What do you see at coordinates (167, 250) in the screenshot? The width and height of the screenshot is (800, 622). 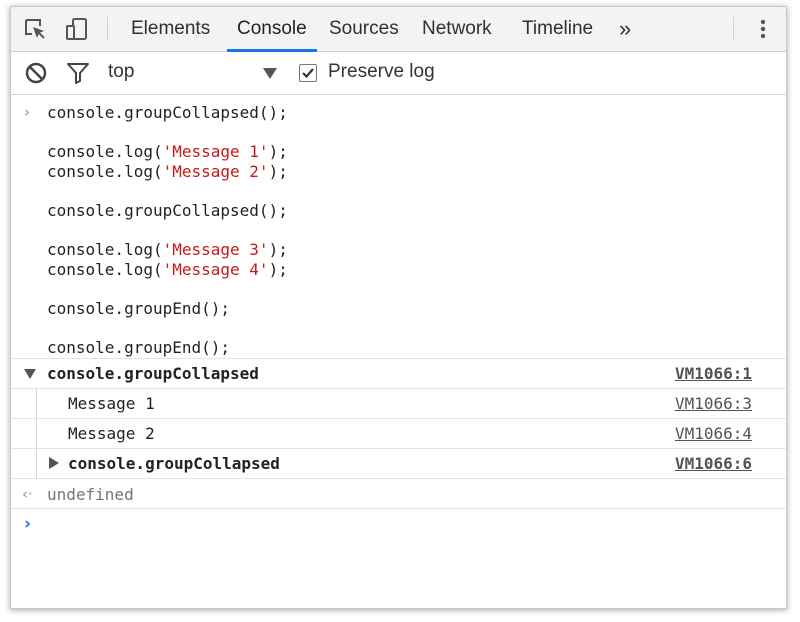 I see `code-line: console.log('Message 3');` at bounding box center [167, 250].